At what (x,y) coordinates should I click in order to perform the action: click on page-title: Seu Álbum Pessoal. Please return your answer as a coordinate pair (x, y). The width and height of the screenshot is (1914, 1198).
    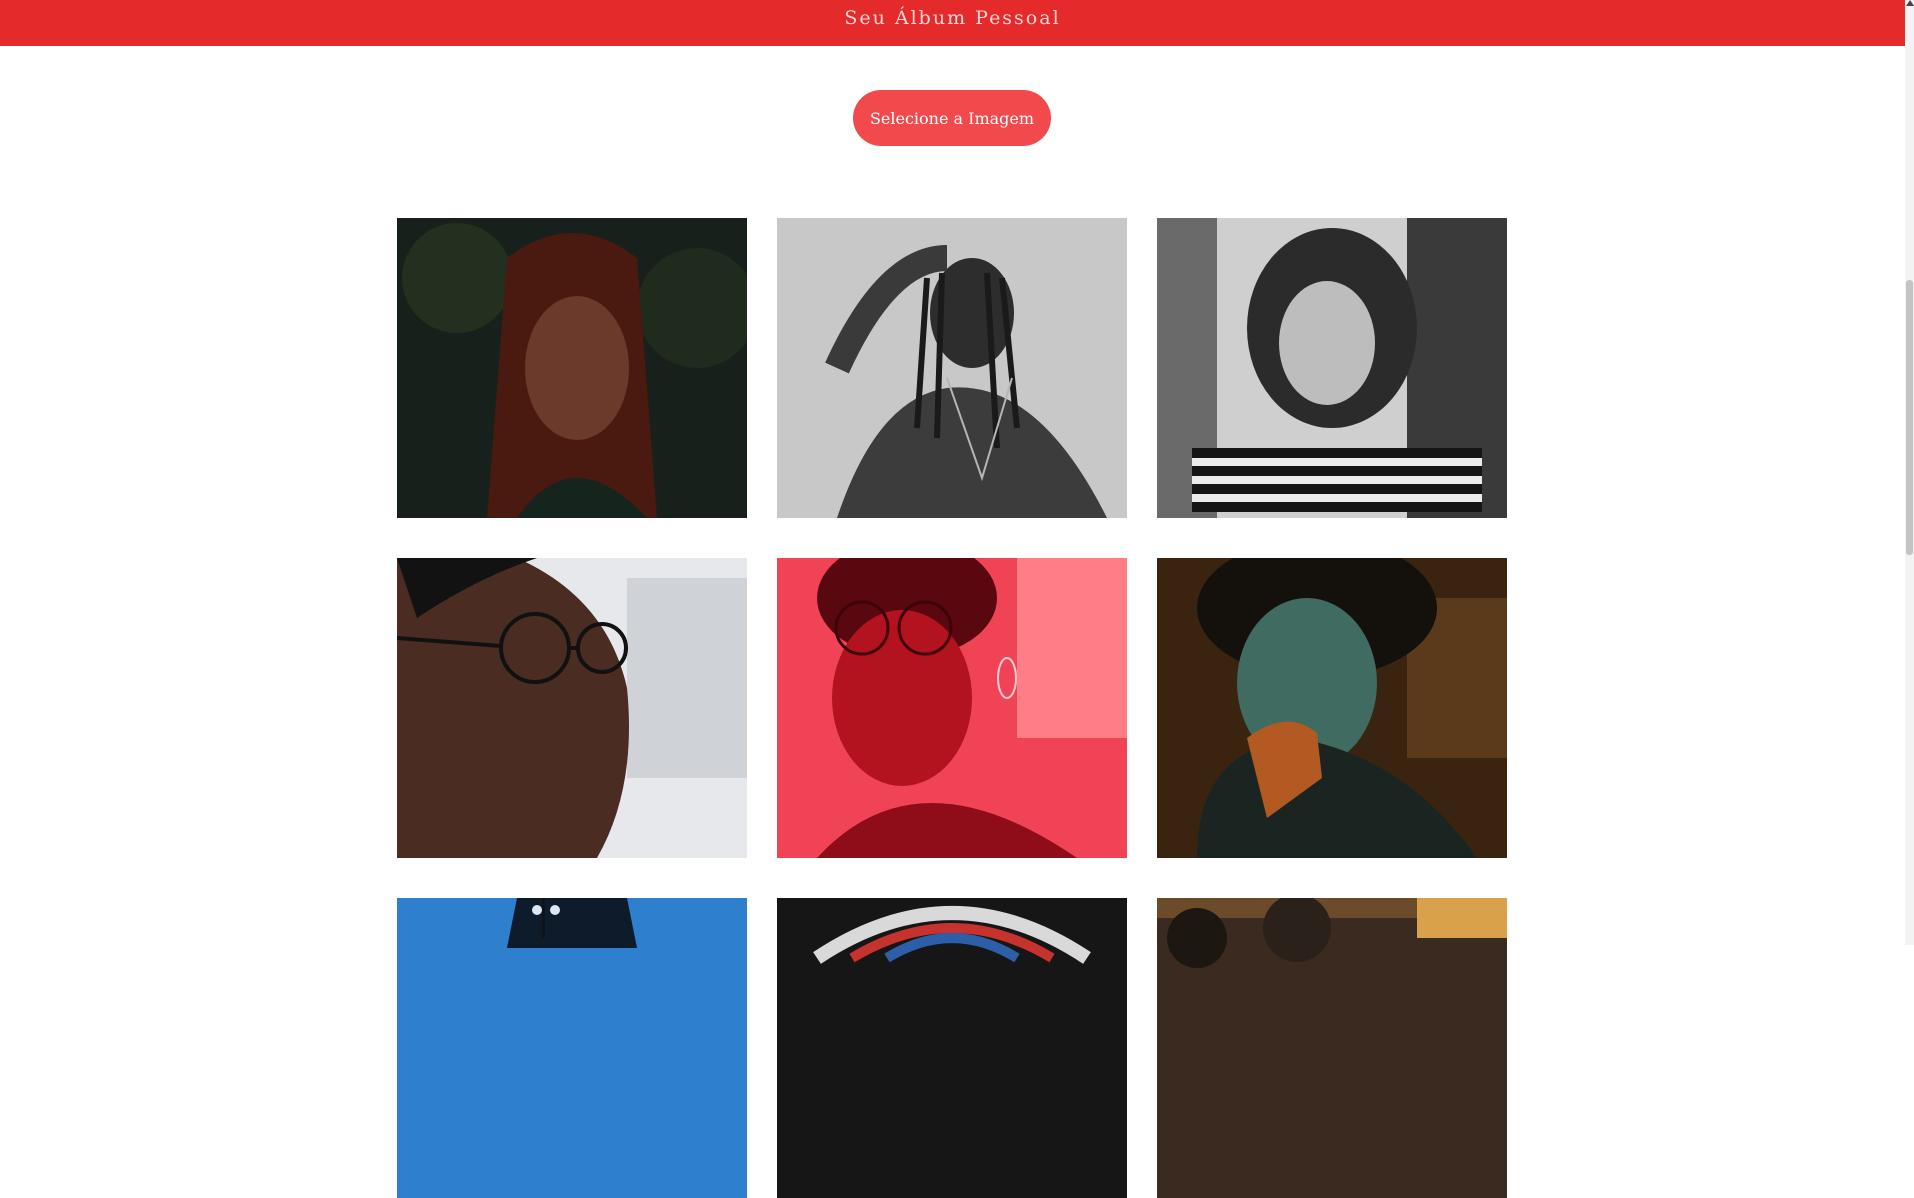
    Looking at the image, I should click on (952, 18).